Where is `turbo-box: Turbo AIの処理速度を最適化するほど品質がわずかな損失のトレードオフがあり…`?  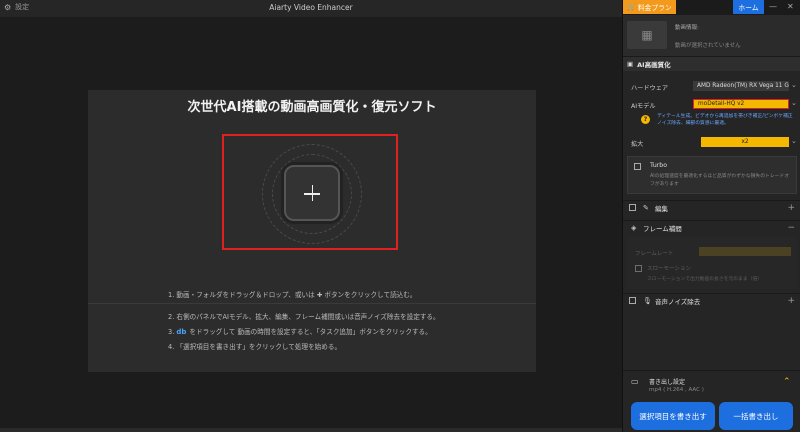
turbo-box: Turbo AIの処理速度を最適化するほど品質がわずかな損失のトレードオフがあり… is located at coordinates (712, 175).